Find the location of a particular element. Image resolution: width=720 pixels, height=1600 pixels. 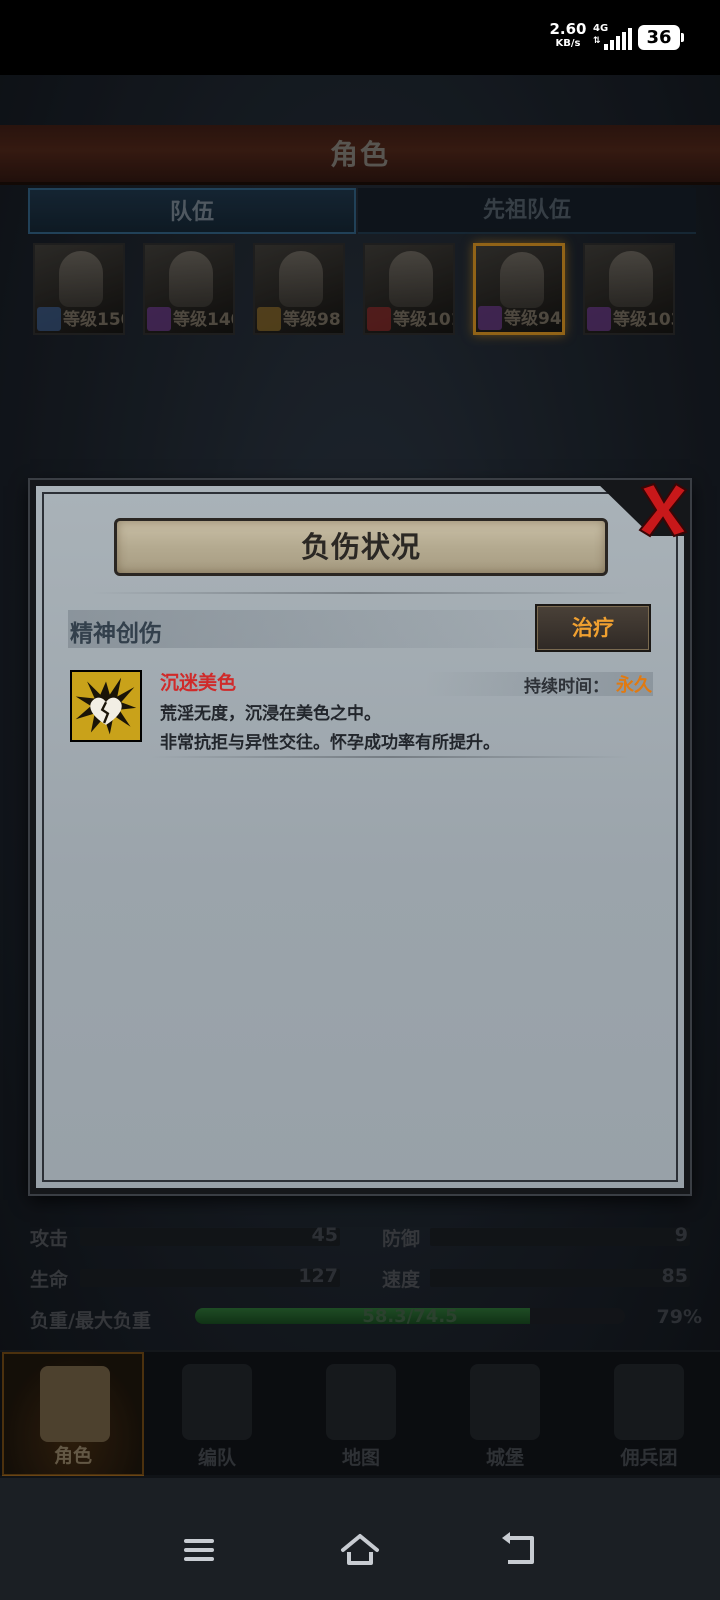

hero-level: 等级98 is located at coordinates (312, 320).